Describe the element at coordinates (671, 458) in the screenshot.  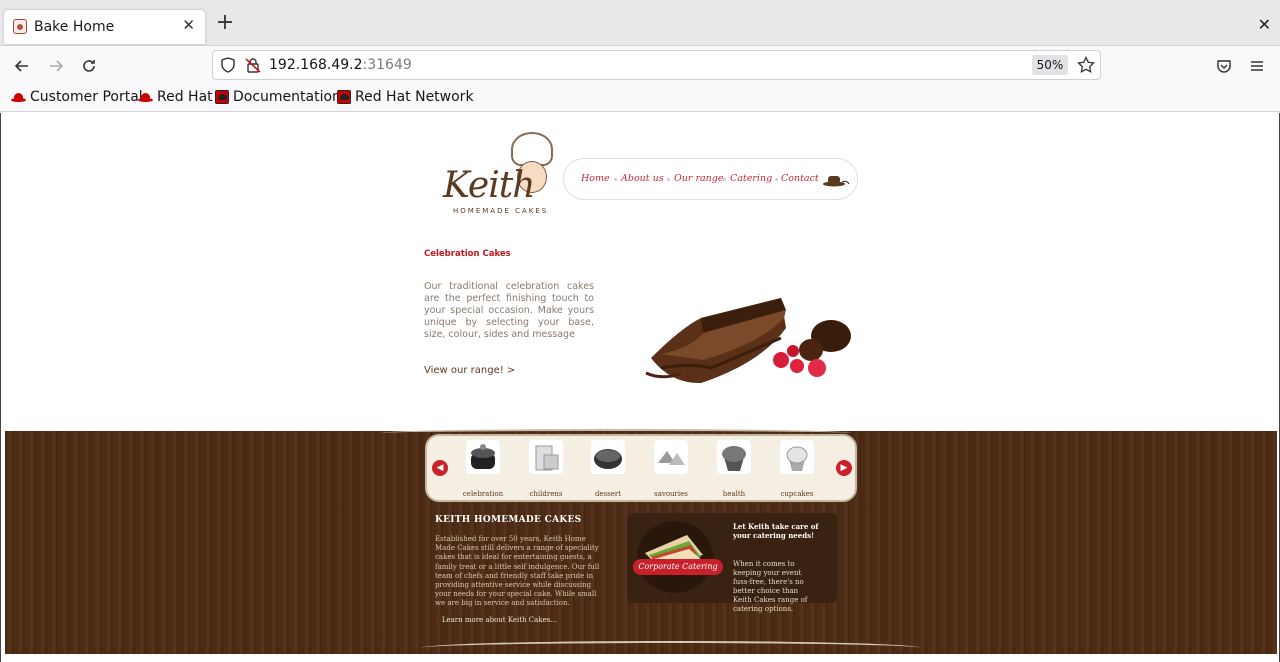
I see `savouries-icon` at that location.